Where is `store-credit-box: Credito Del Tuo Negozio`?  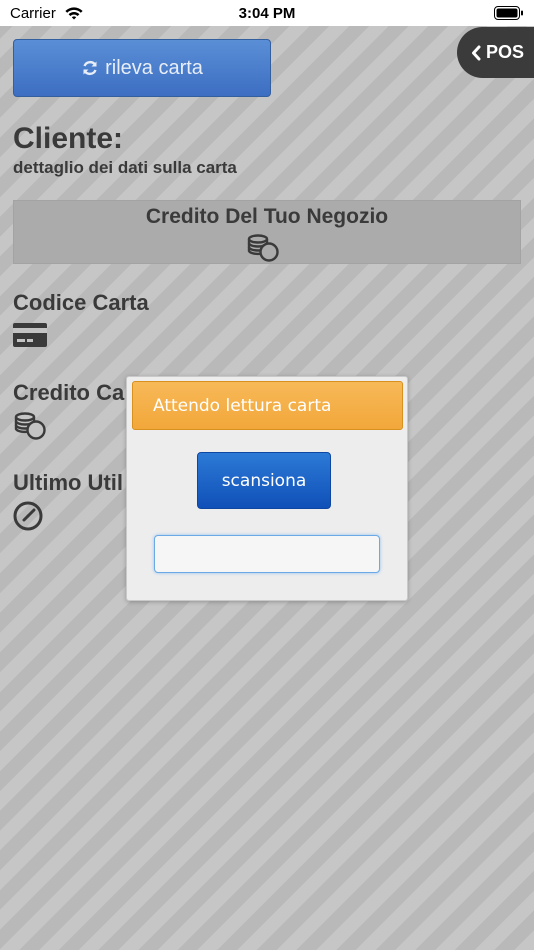 store-credit-box: Credito Del Tuo Negozio is located at coordinates (267, 232).